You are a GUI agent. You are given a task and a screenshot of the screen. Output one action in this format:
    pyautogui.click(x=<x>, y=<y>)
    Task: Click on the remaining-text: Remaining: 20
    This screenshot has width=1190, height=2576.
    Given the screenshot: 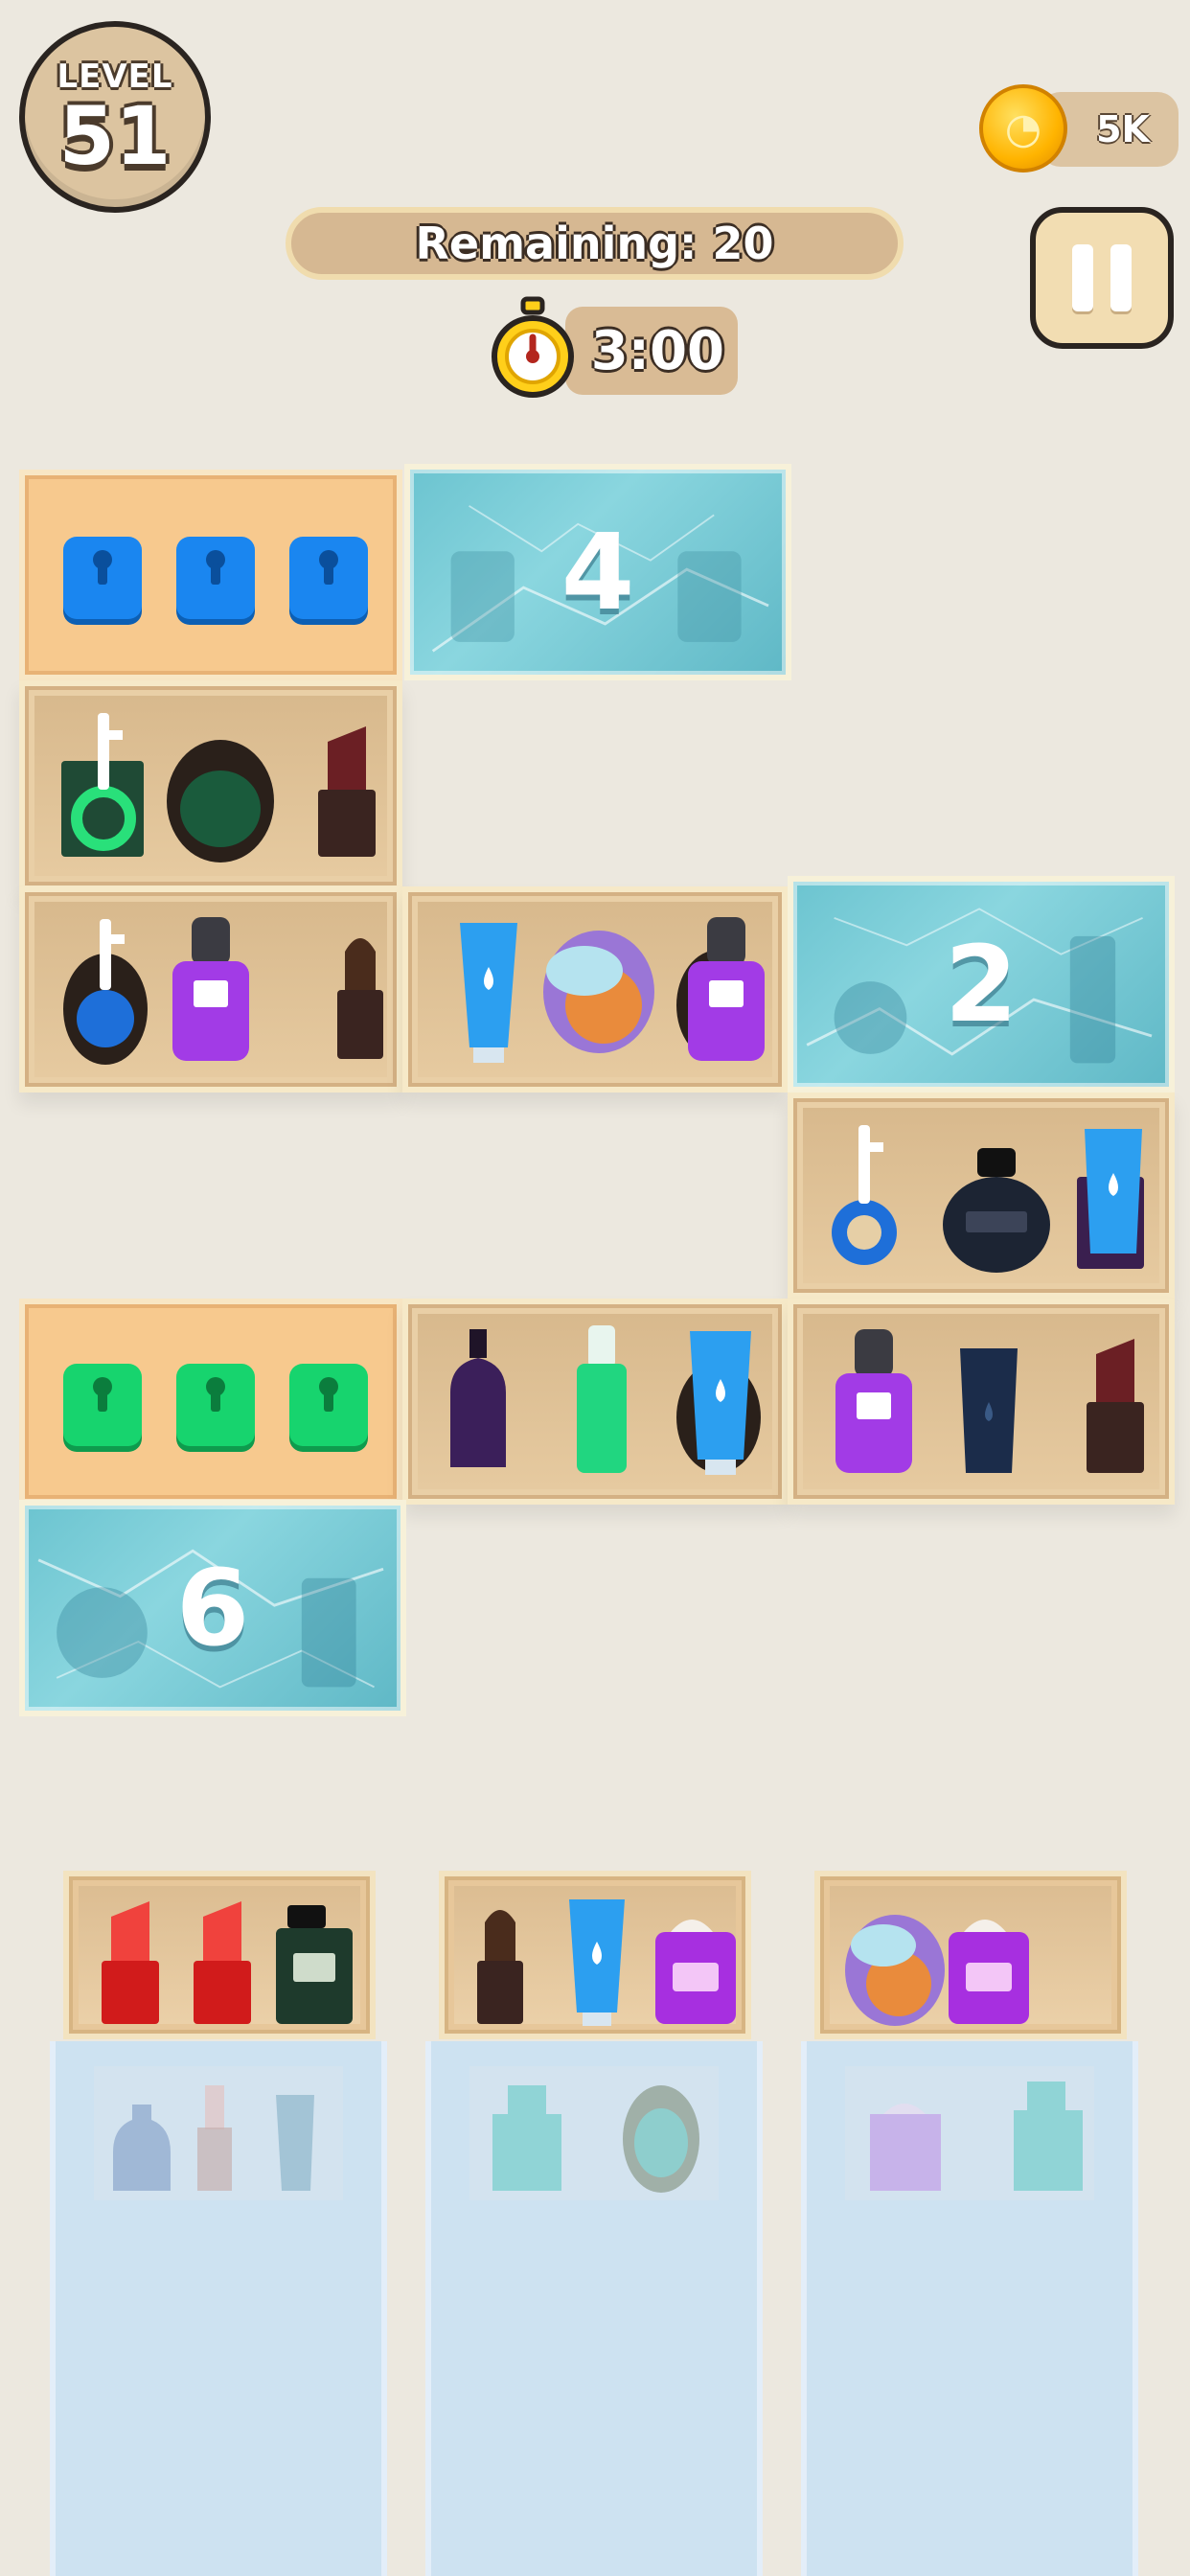 What is the action you would take?
    pyautogui.click(x=594, y=243)
    